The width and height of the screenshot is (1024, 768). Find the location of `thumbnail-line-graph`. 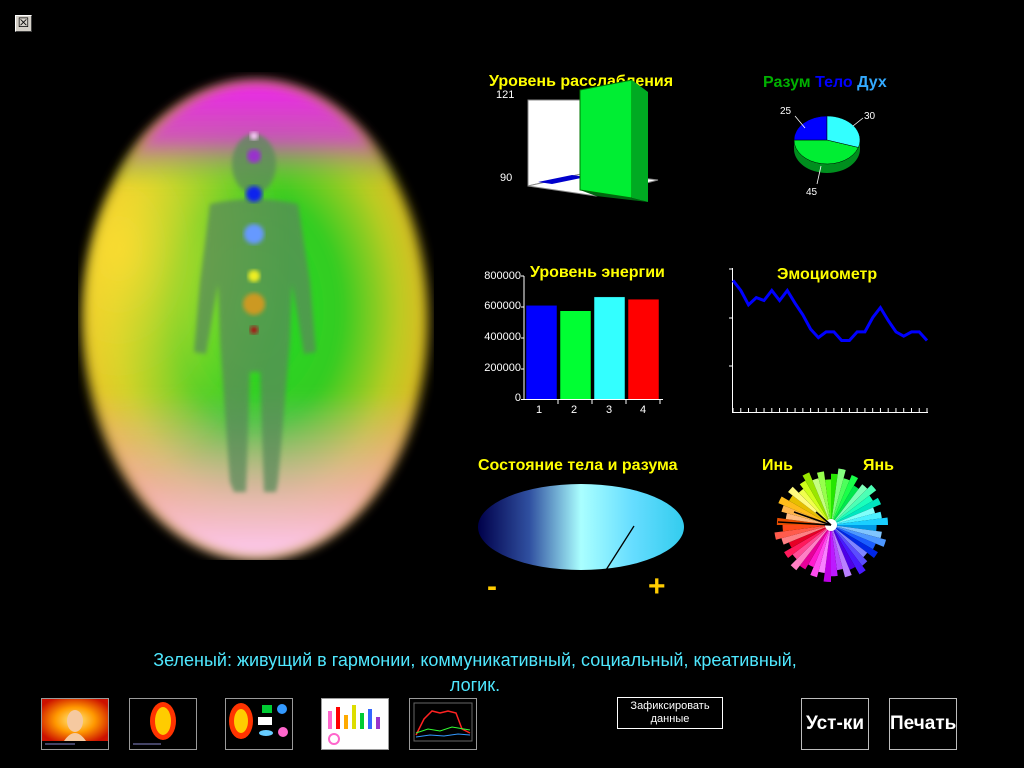

thumbnail-line-graph is located at coordinates (443, 724).